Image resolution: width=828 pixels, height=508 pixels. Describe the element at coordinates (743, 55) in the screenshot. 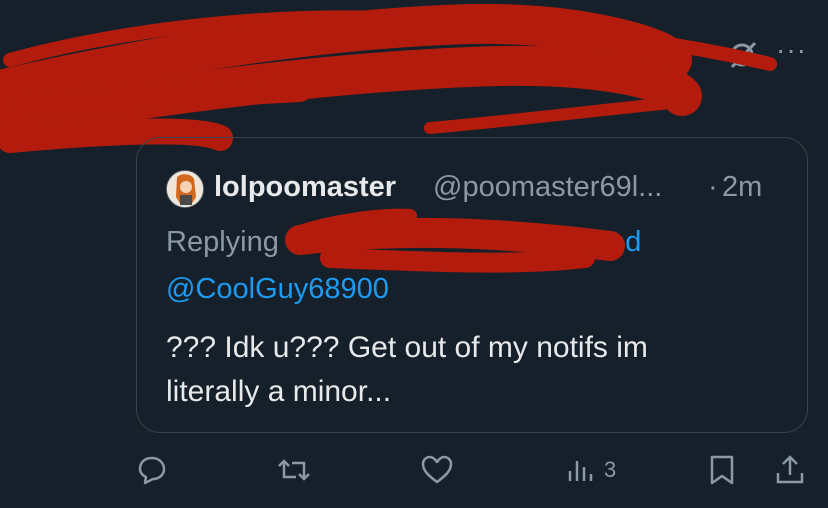

I see `grok-icon` at that location.